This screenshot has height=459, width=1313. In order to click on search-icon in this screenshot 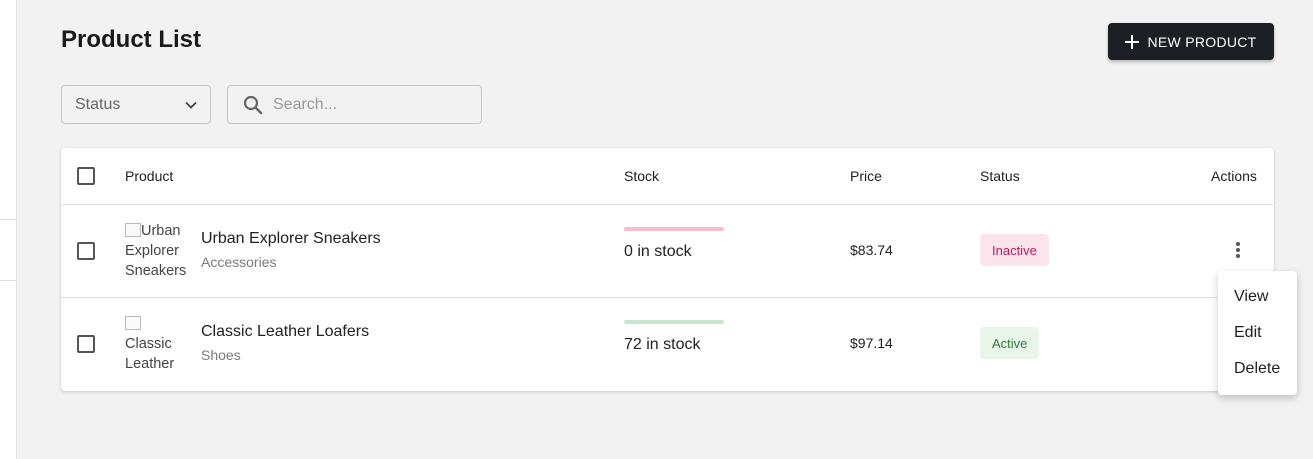, I will do `click(253, 105)`.